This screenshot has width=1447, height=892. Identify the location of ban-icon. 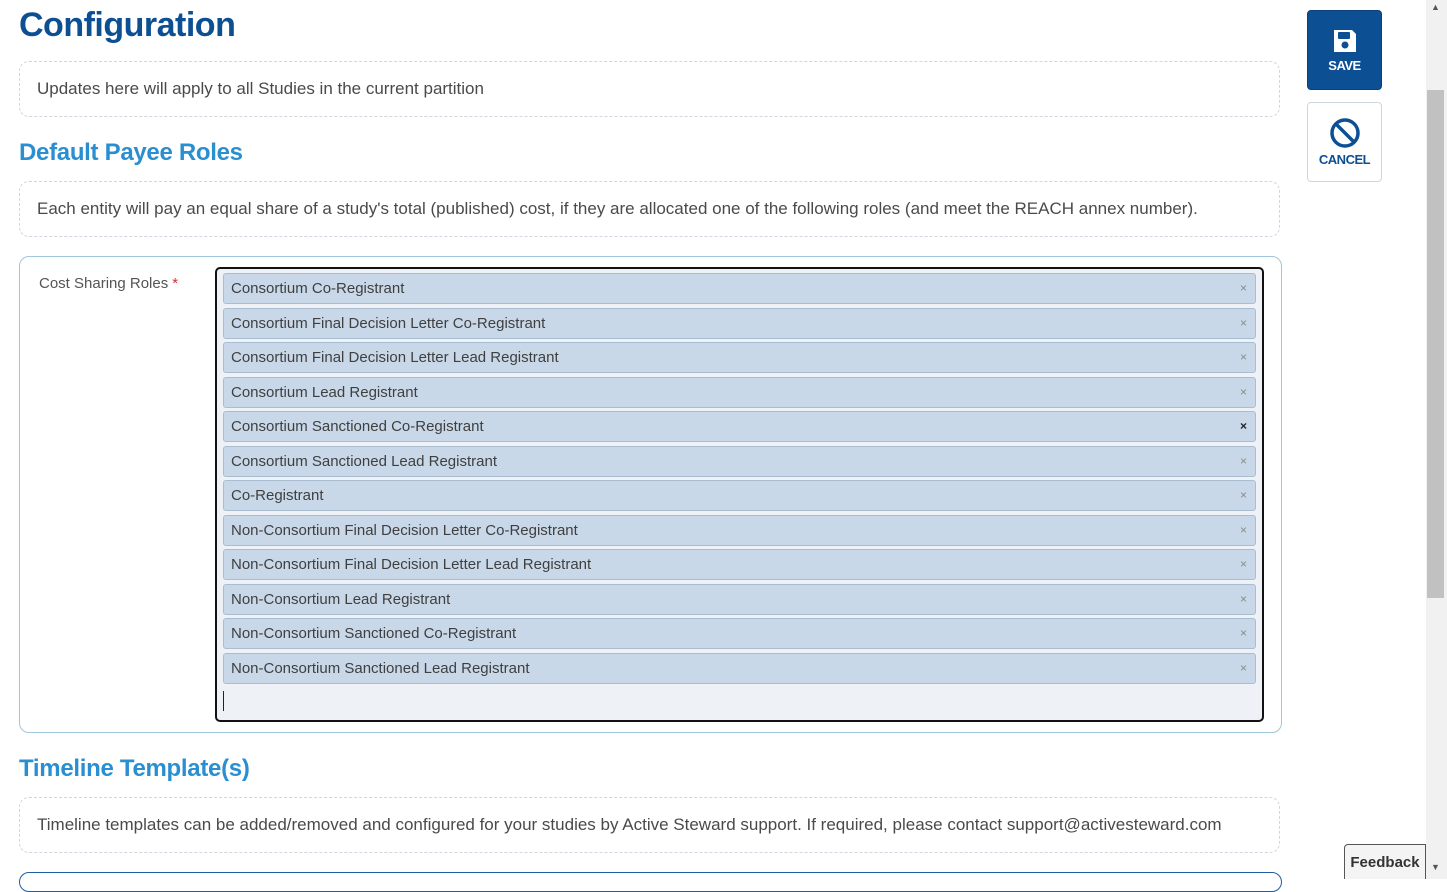
(1344, 133).